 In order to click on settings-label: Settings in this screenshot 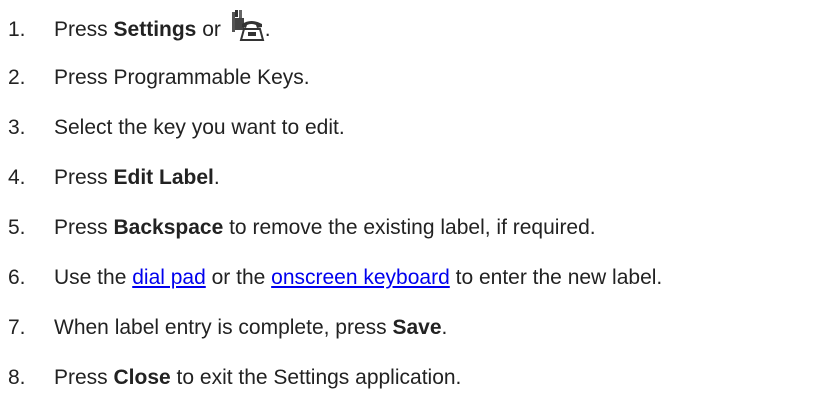, I will do `click(155, 29)`.